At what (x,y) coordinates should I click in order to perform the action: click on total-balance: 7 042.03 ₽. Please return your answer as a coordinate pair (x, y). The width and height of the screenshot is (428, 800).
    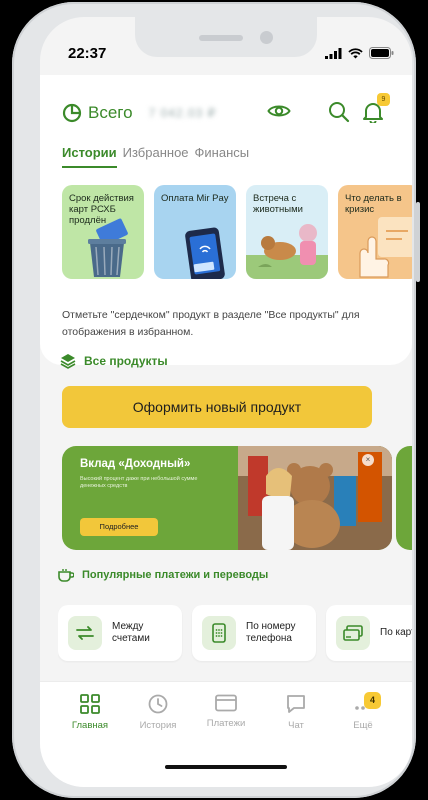
    Looking at the image, I should click on (182, 113).